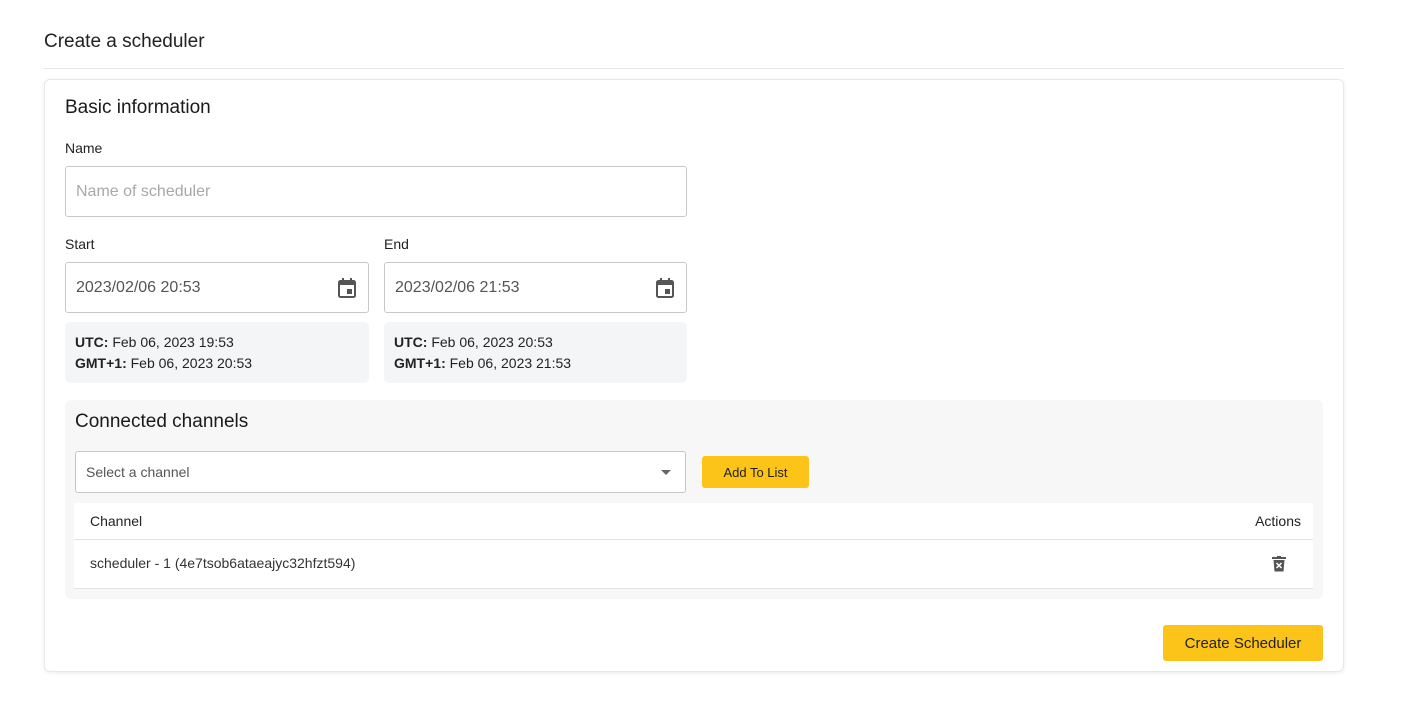  What do you see at coordinates (84, 148) in the screenshot?
I see `name-label: Name` at bounding box center [84, 148].